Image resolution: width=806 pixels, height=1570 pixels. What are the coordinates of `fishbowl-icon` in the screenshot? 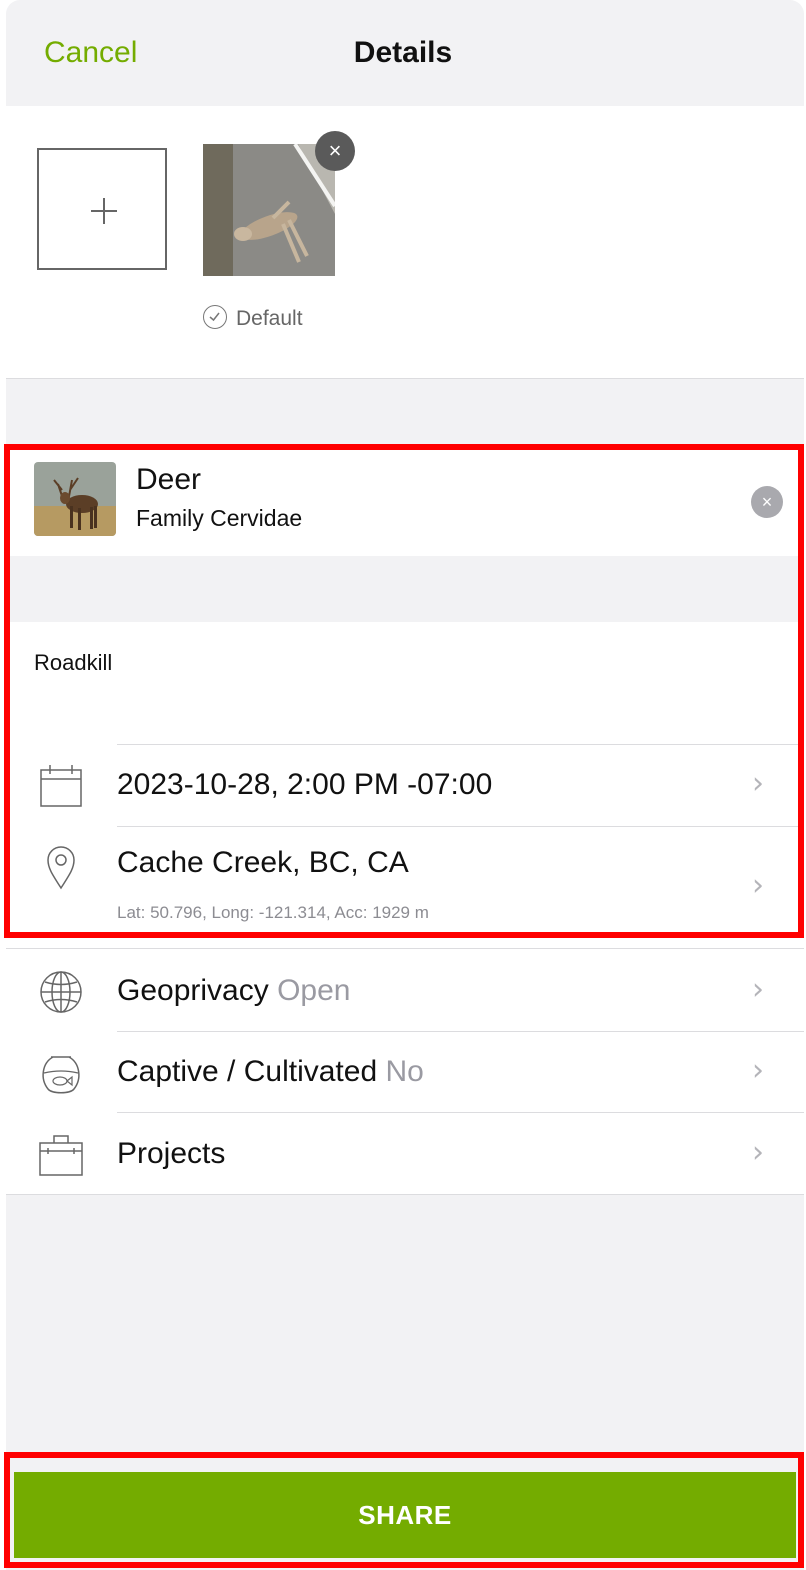 It's located at (61, 1074).